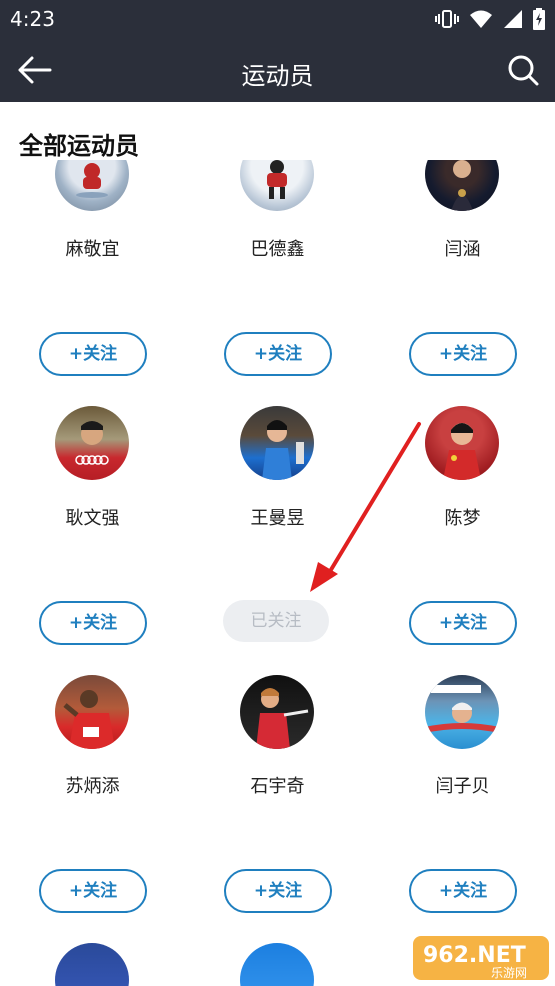 Image resolution: width=555 pixels, height=986 pixels. I want to click on status-time: 4:23, so click(32, 19).